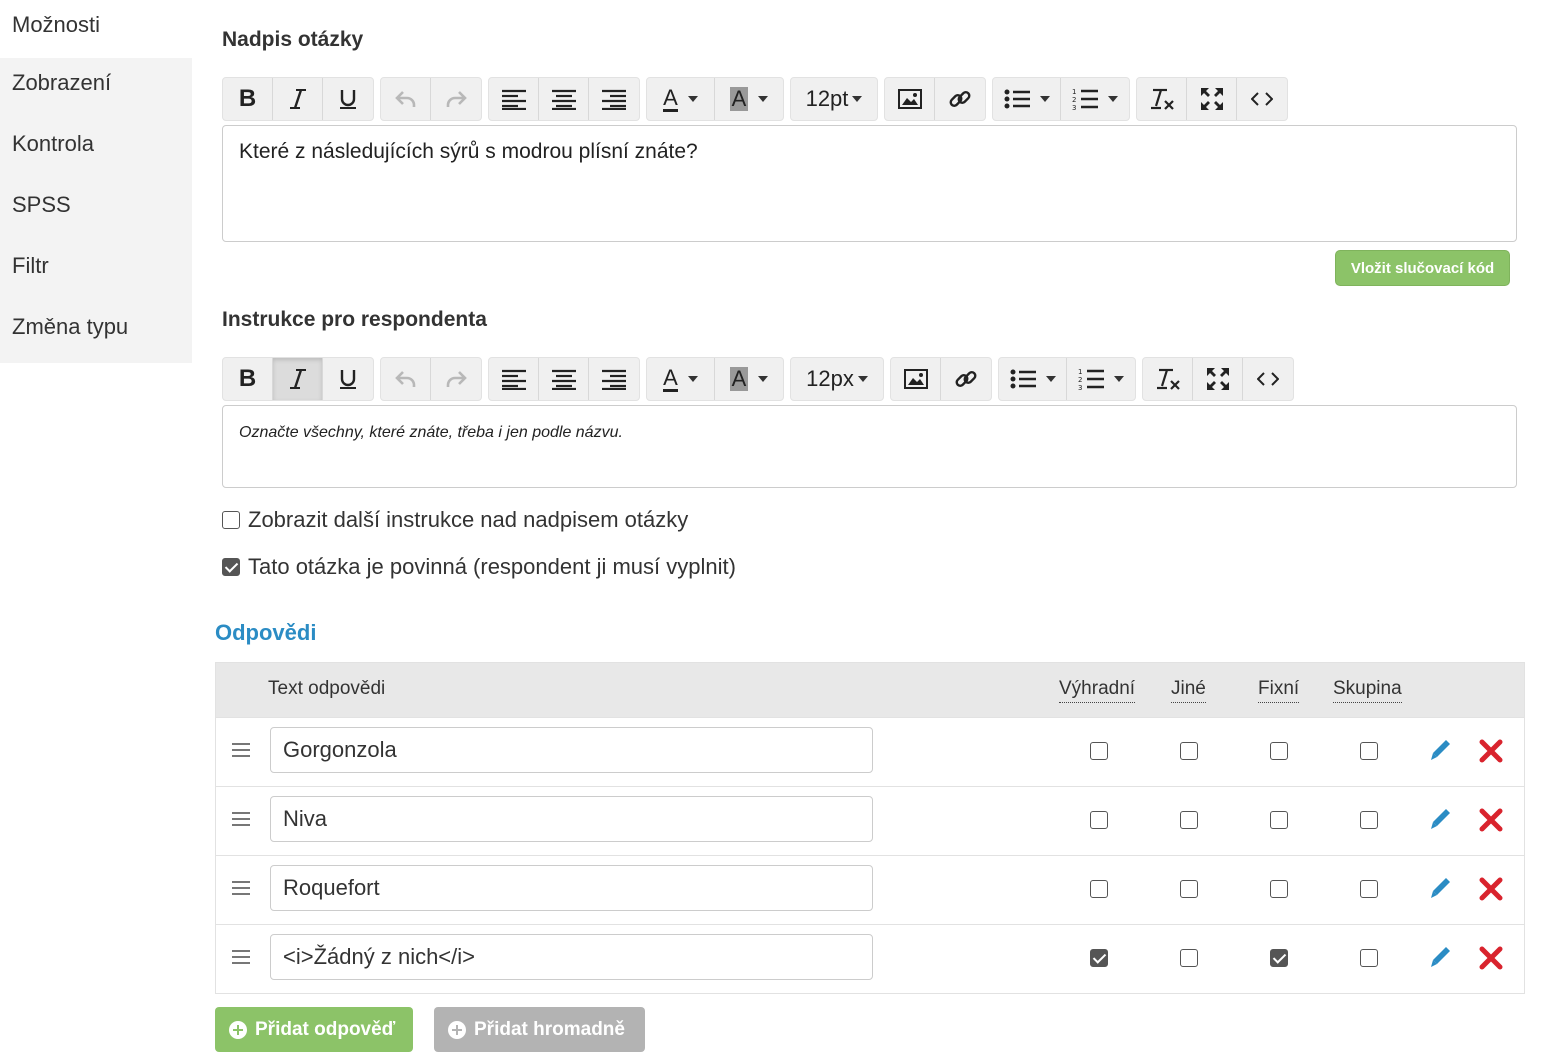 The image size is (1542, 1063). Describe the element at coordinates (1367, 690) in the screenshot. I see `column-group: Skupina` at that location.